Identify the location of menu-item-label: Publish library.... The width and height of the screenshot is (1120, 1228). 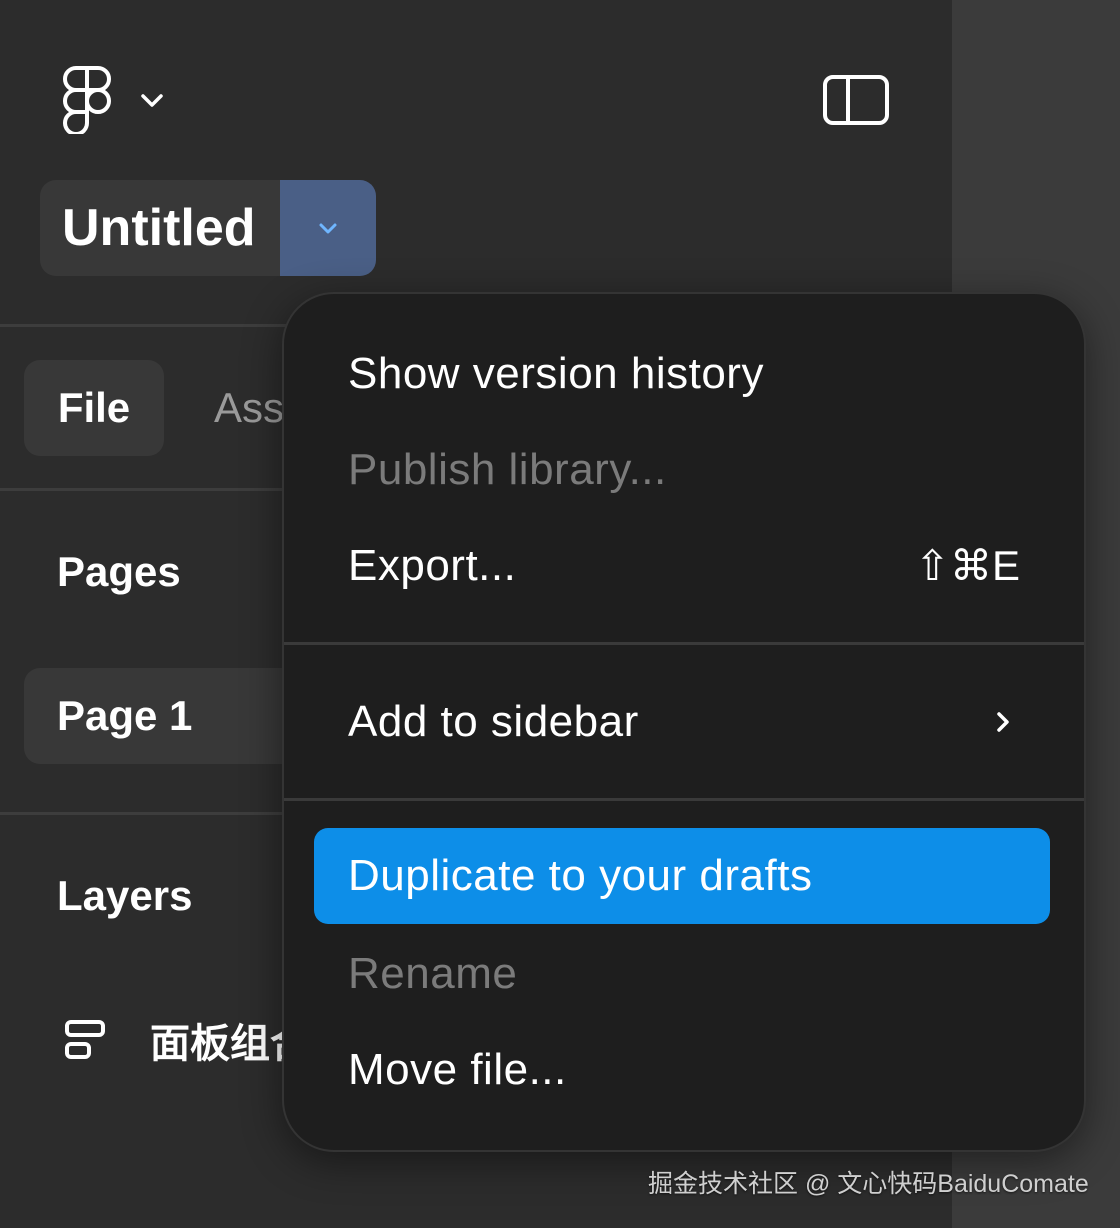
(507, 469).